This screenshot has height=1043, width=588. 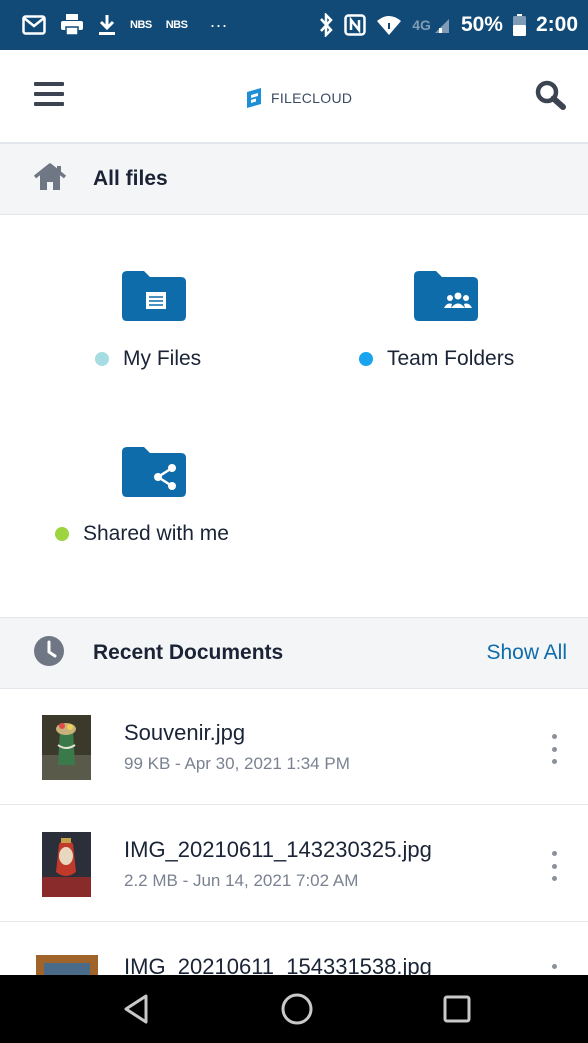 I want to click on page-title: All files, so click(x=130, y=178).